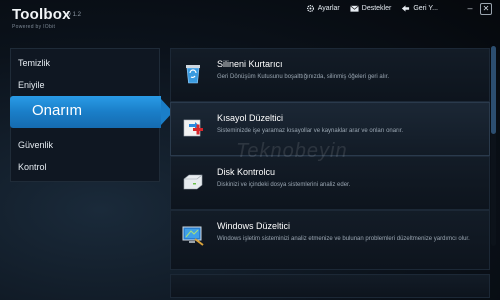 This screenshot has width=500, height=300. What do you see at coordinates (406, 8) in the screenshot?
I see `back-arrow-icon` at bounding box center [406, 8].